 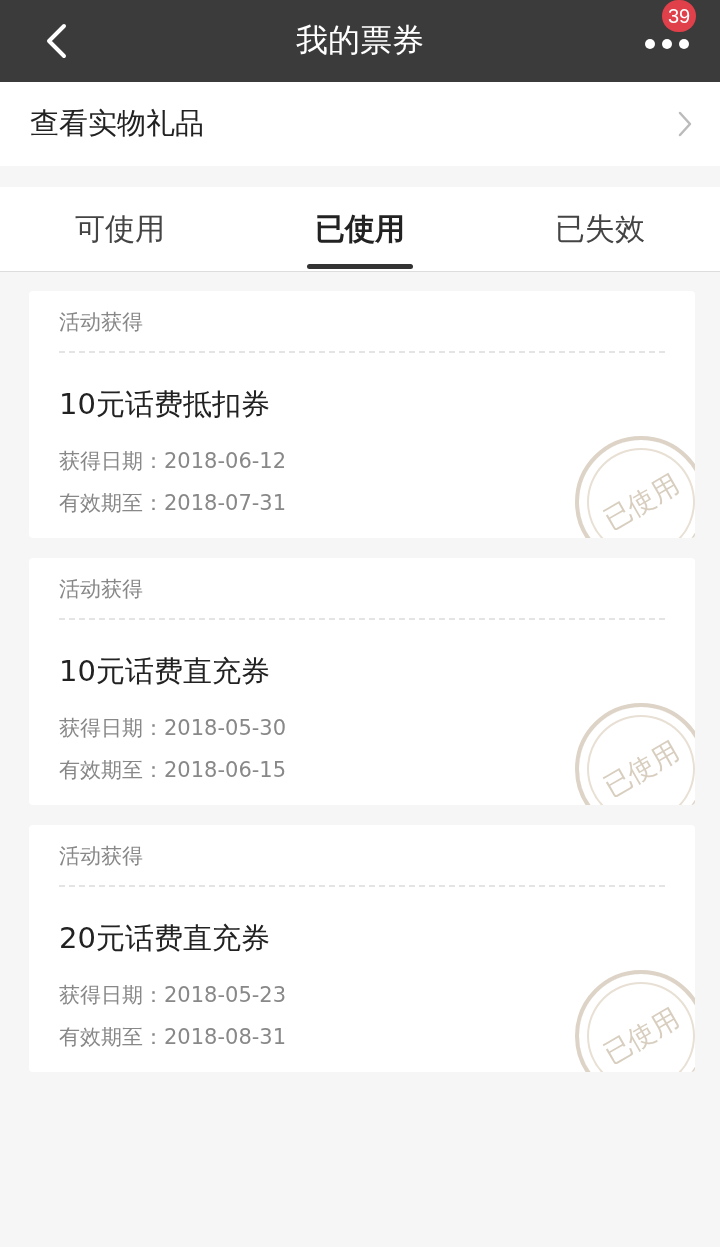 What do you see at coordinates (56, 41) in the screenshot?
I see `back-button` at bounding box center [56, 41].